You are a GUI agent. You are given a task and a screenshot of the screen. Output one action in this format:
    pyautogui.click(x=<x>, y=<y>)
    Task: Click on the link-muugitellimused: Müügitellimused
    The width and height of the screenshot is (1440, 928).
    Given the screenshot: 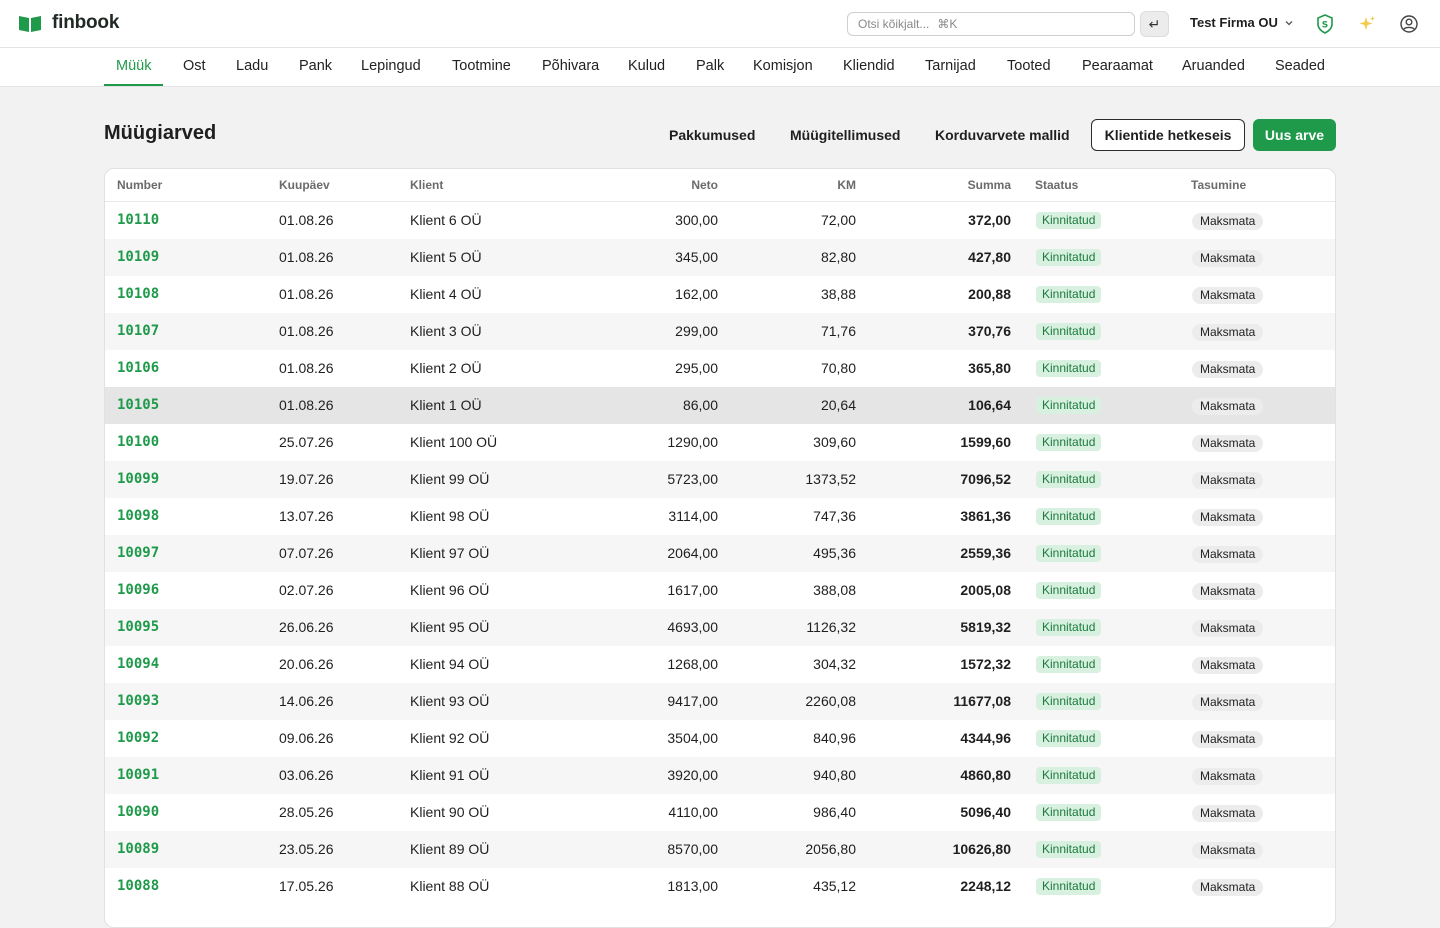 What is the action you would take?
    pyautogui.click(x=845, y=135)
    